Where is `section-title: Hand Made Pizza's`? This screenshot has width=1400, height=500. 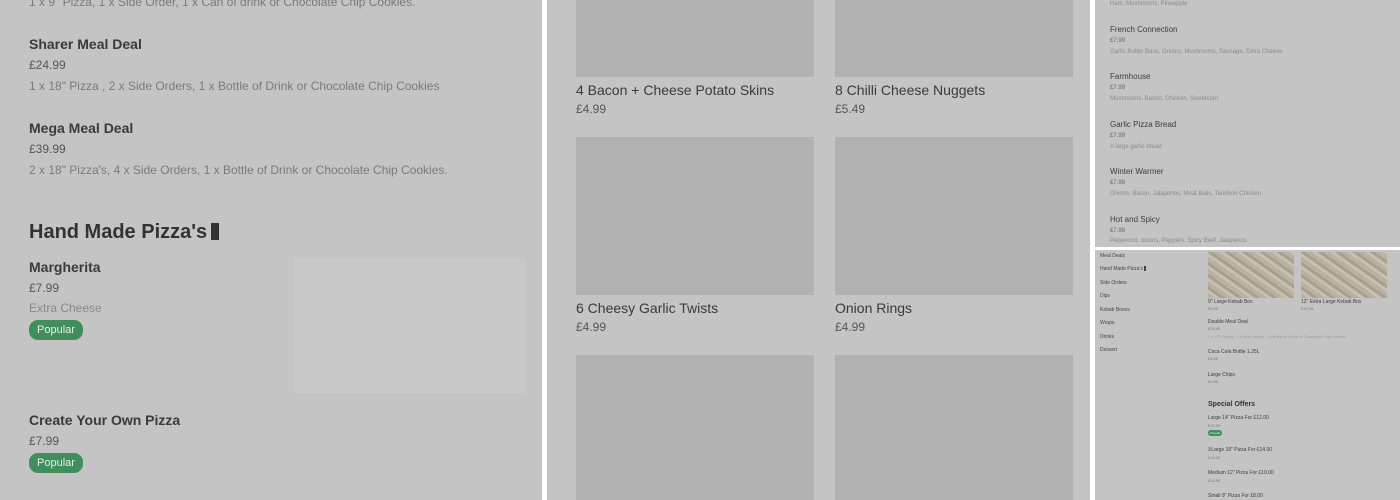 section-title: Hand Made Pizza's is located at coordinates (118, 232).